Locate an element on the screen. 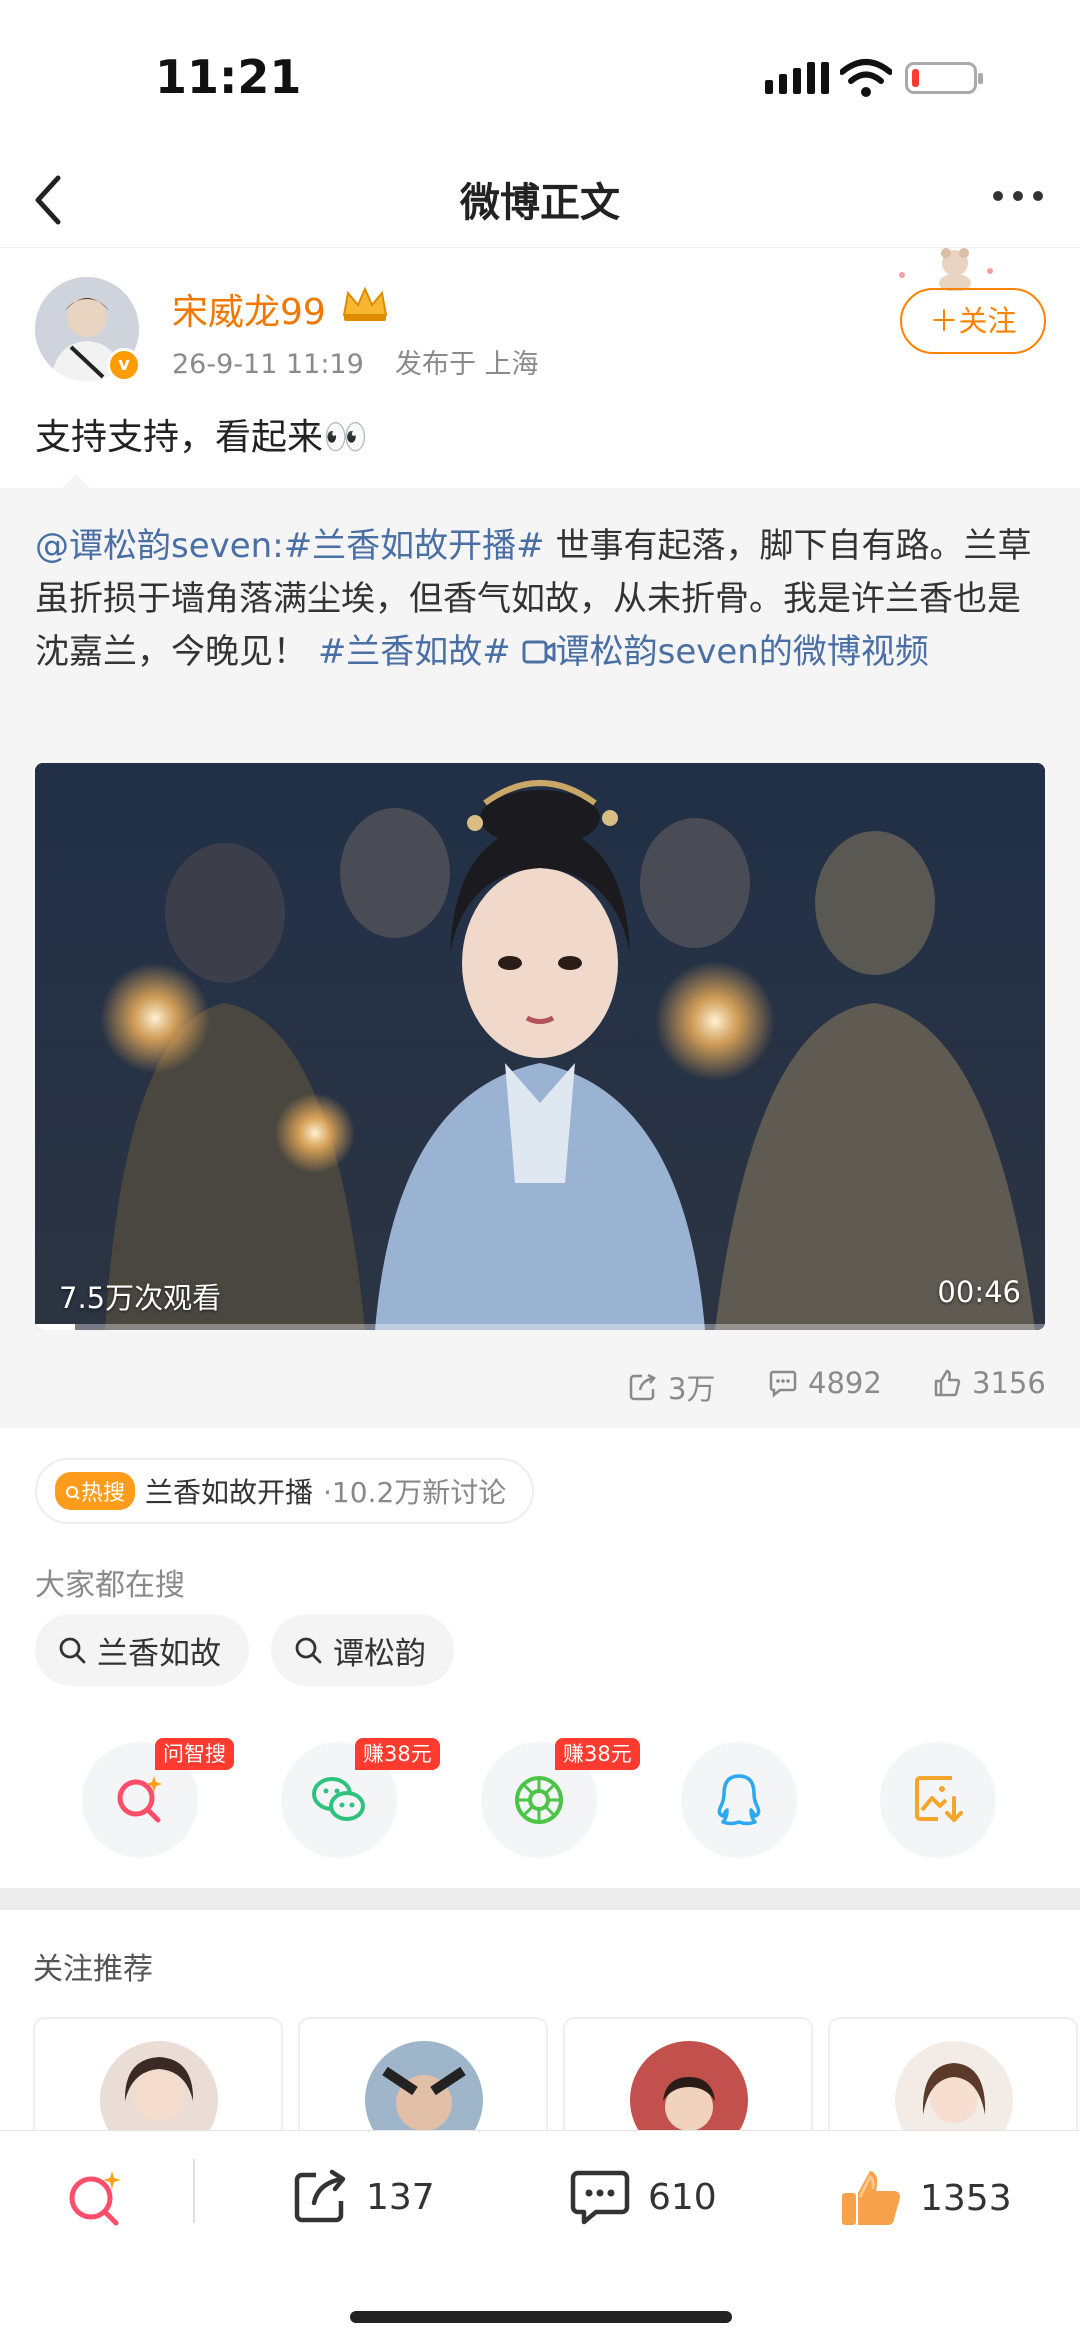 Image resolution: width=1080 pixels, height=2347 pixels. nav-bar: 微博正文 is located at coordinates (540, 199).